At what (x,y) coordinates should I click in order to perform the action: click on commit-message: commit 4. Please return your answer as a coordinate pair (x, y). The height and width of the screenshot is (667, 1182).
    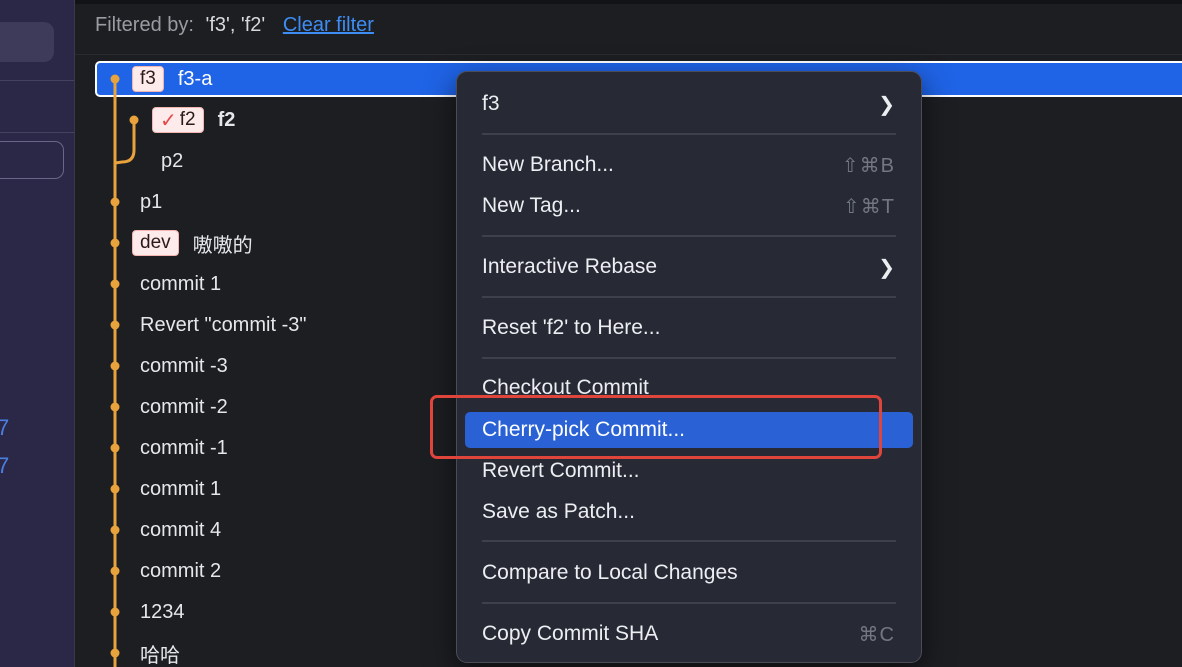
    Looking at the image, I should click on (181, 529).